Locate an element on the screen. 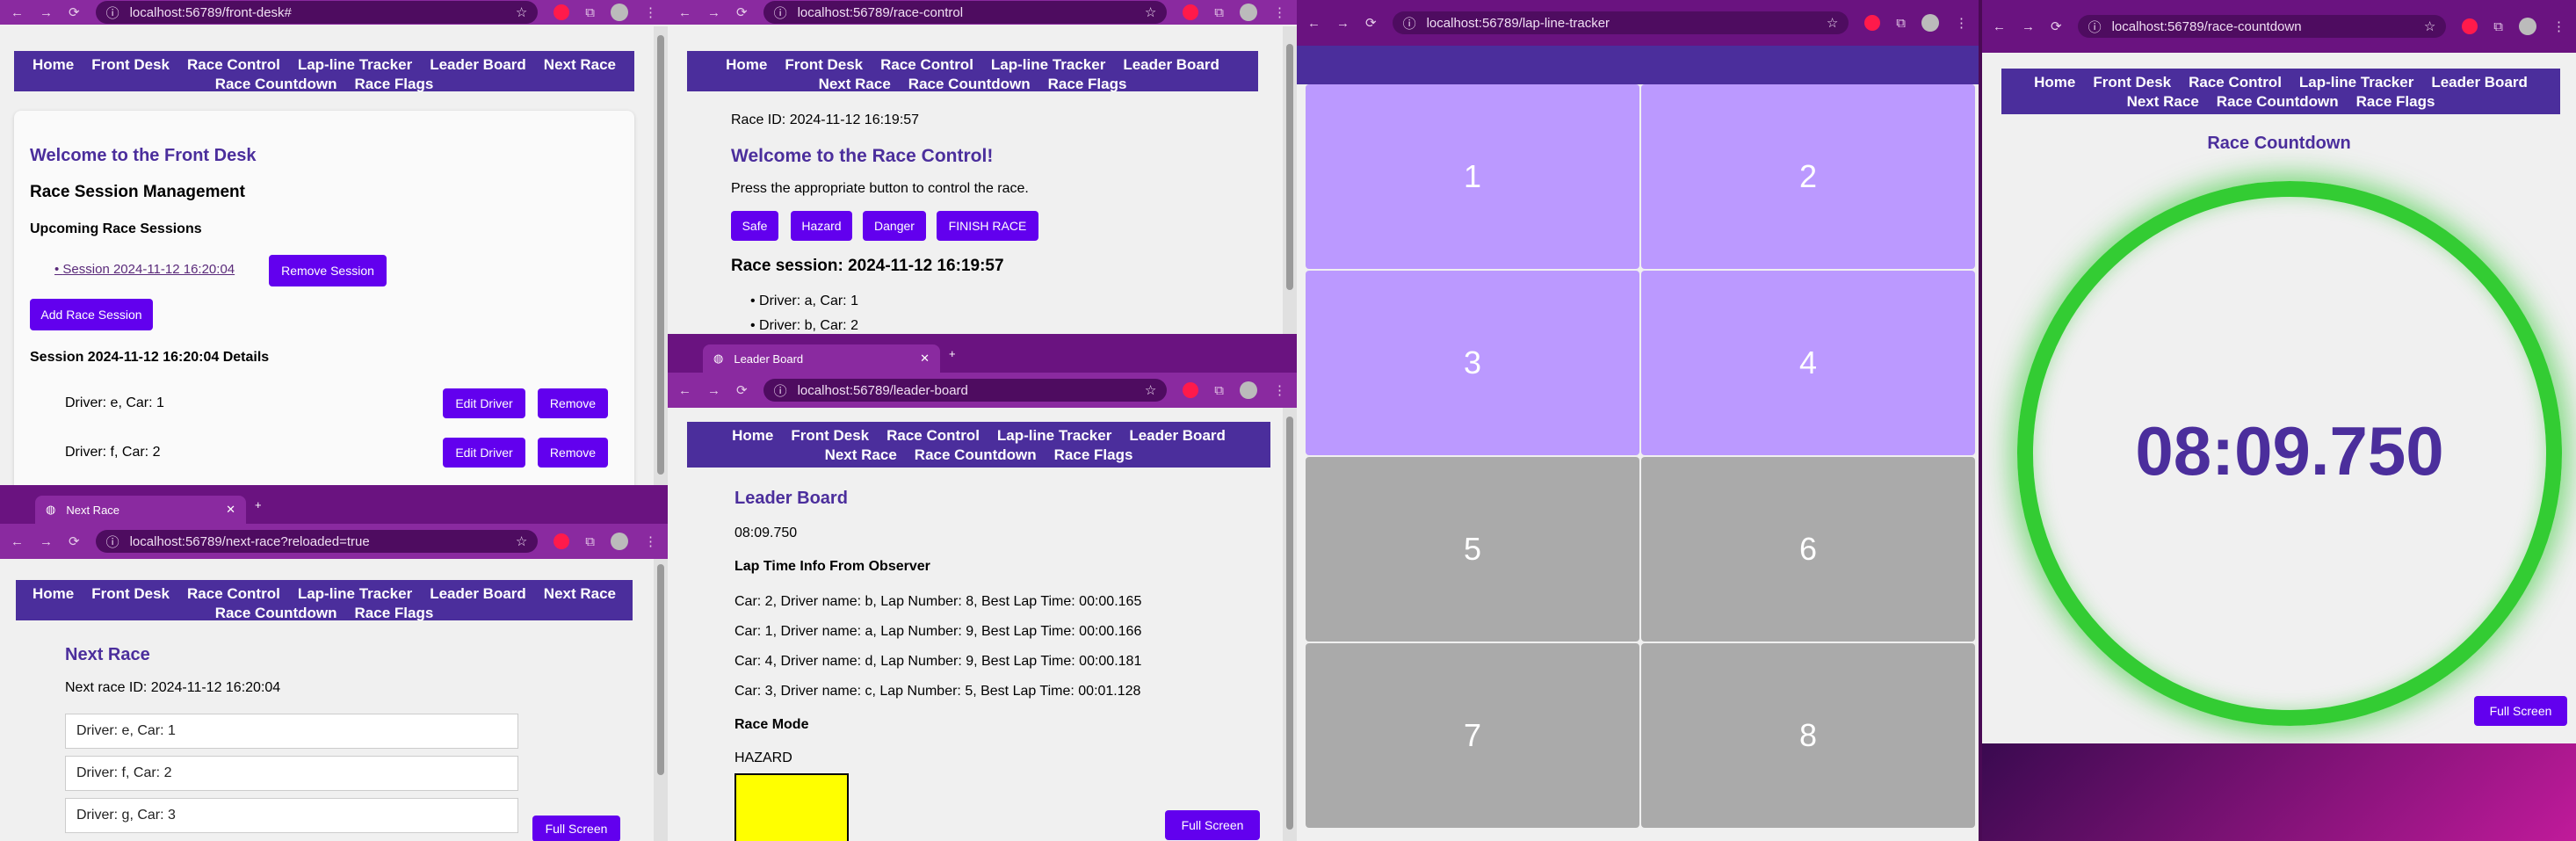 The width and height of the screenshot is (2576, 841). address-bar: ⓘ localhost:56789/front-desk# ☆ is located at coordinates (317, 13).